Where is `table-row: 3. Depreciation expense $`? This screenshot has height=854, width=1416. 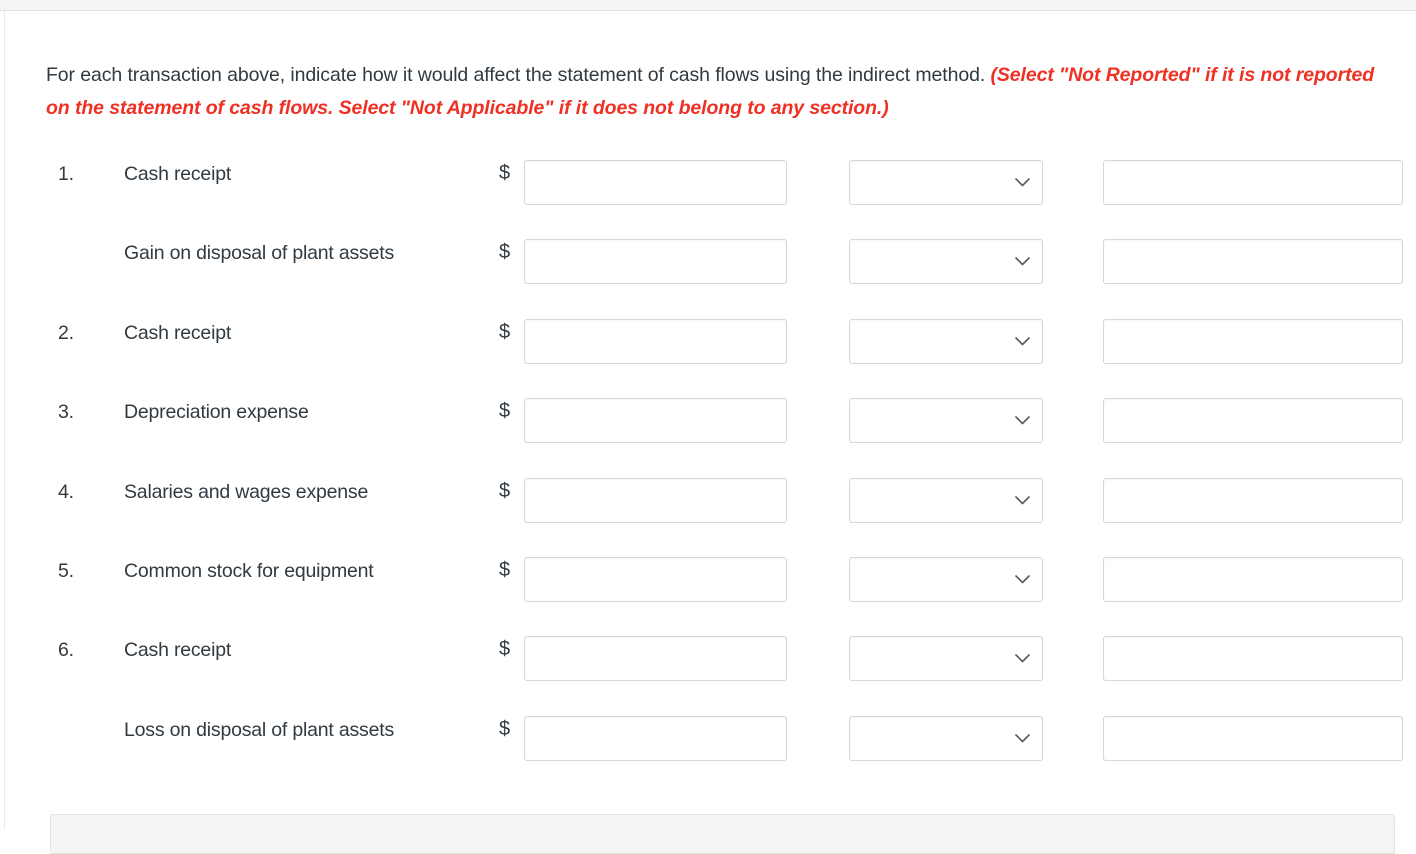 table-row: 3. Depreciation expense $ is located at coordinates (710, 428).